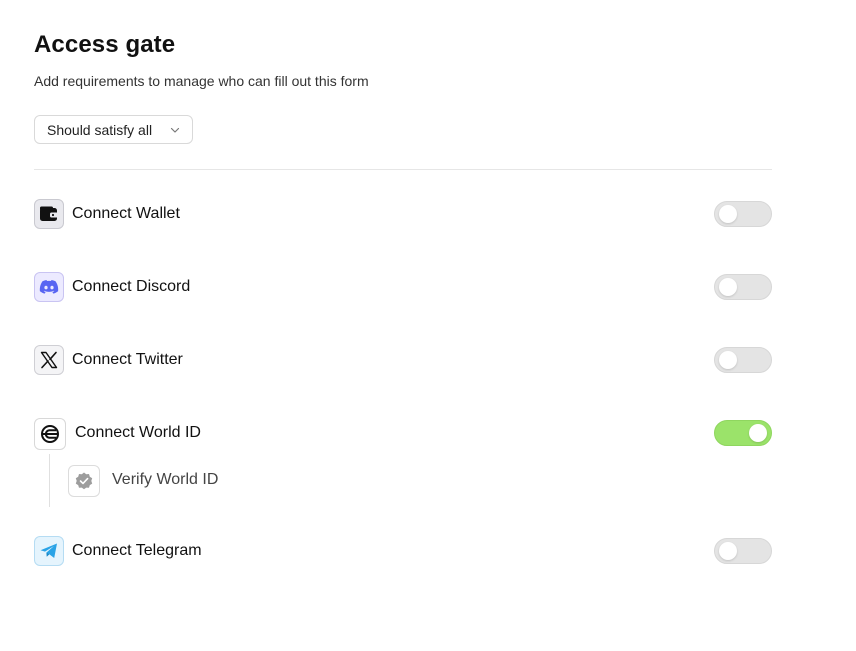  Describe the element at coordinates (49, 551) in the screenshot. I see `telegram-icon` at that location.